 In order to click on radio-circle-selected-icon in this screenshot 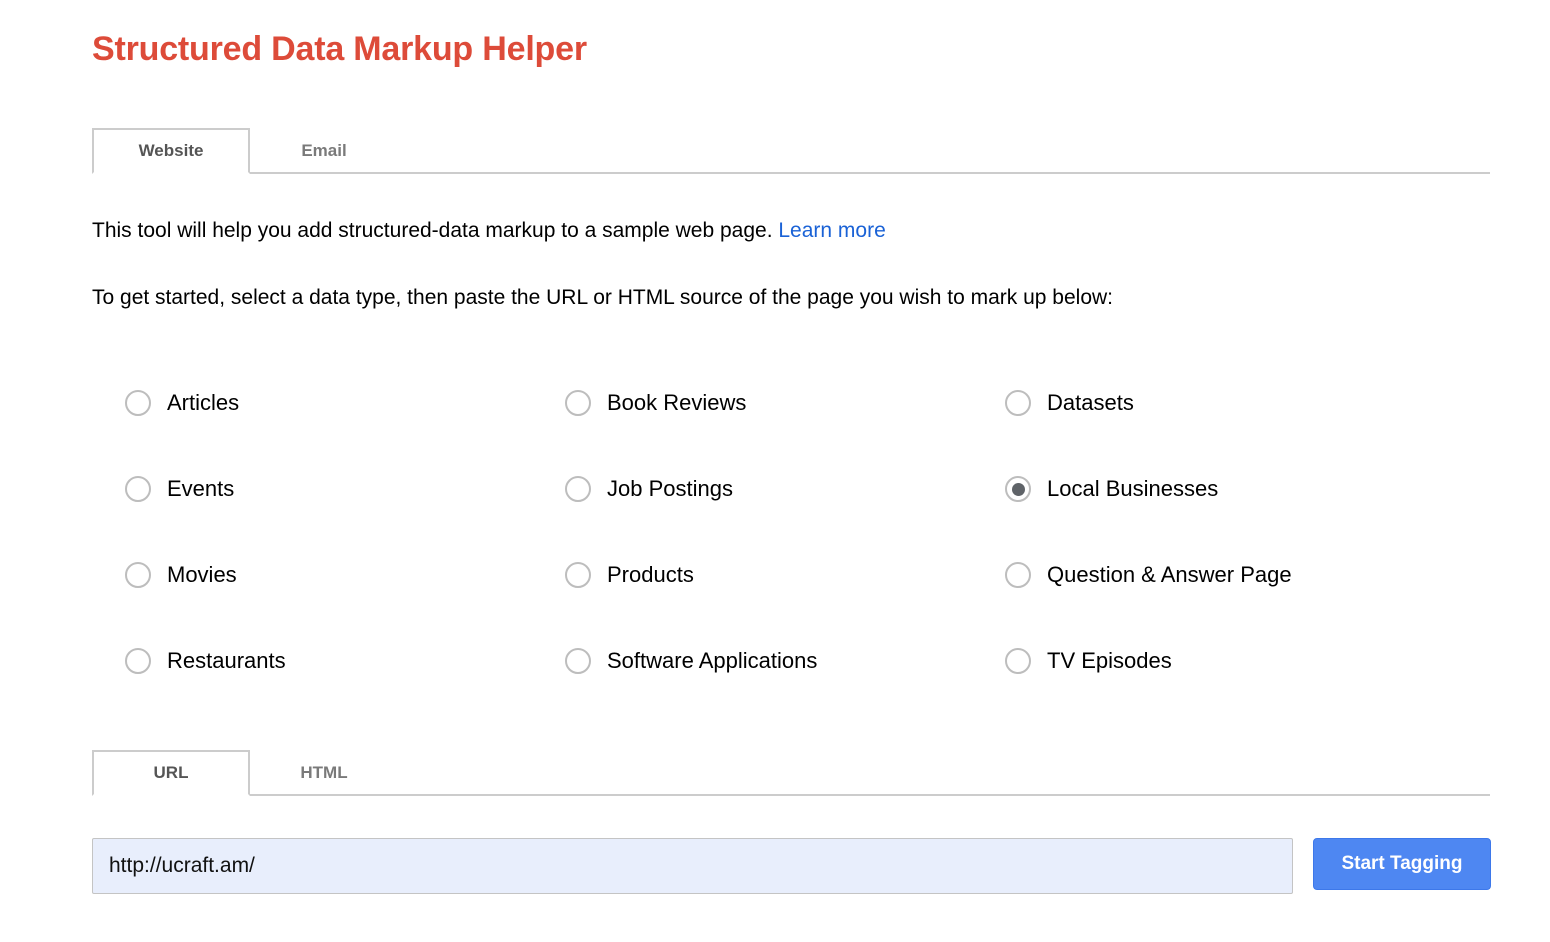, I will do `click(1018, 489)`.